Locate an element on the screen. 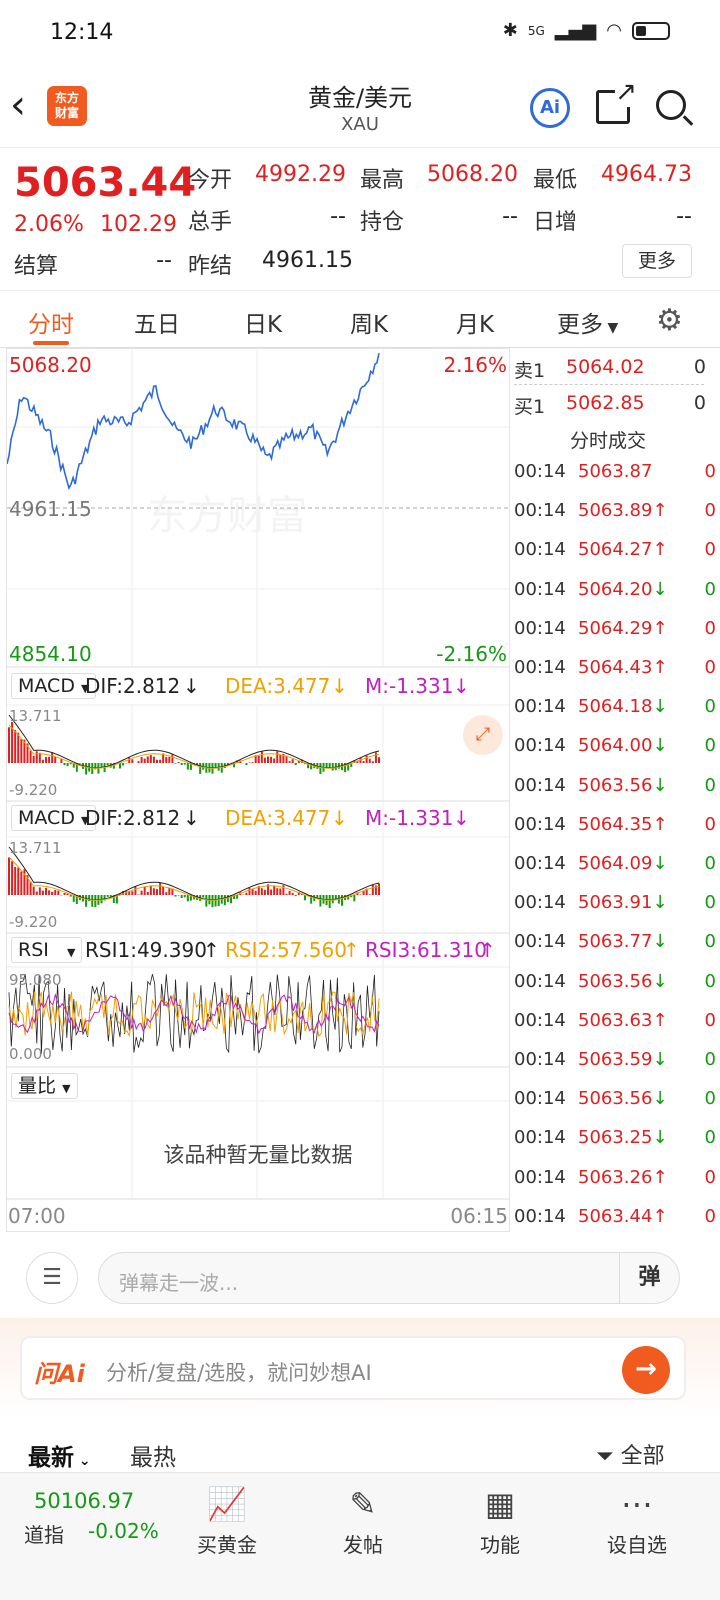  trade-price-value: 5063.44 is located at coordinates (615, 1216).